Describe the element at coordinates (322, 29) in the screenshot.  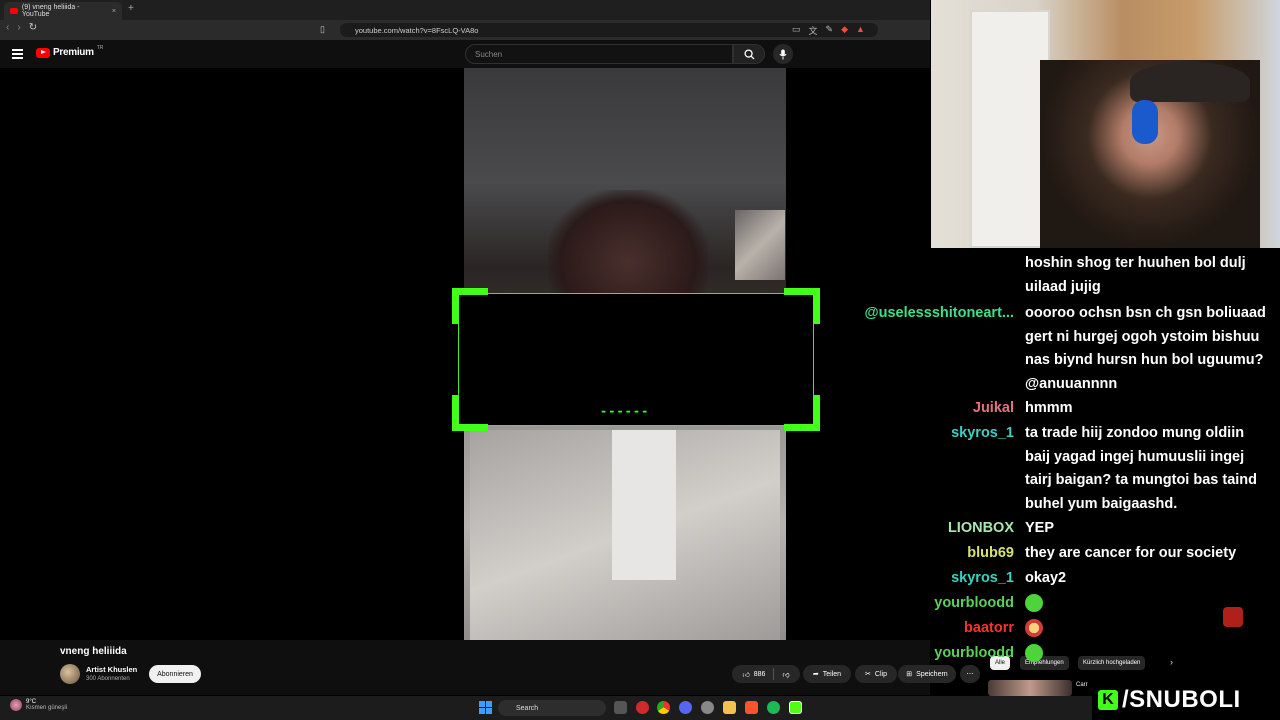
I see `bookmark-icon: ▯` at that location.